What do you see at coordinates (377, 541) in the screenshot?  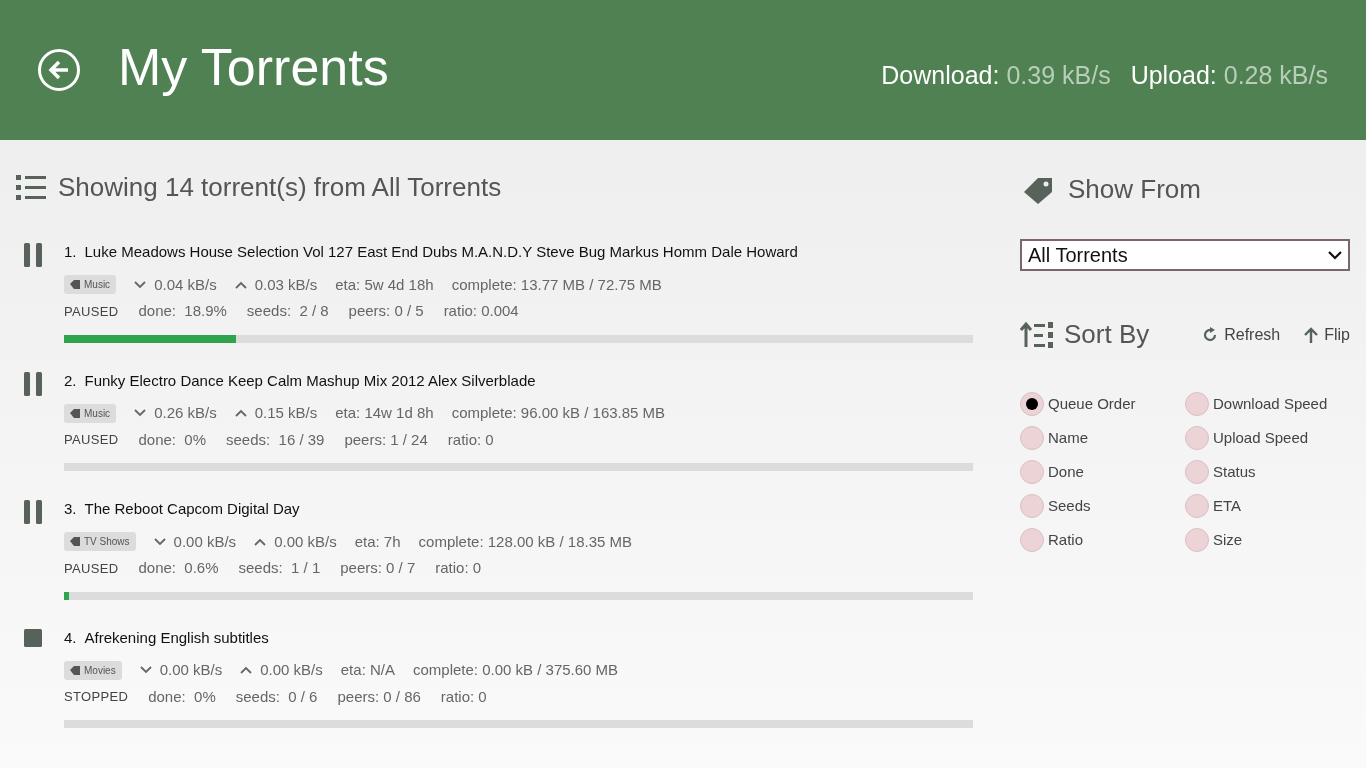 I see `eta-text: eta: 7h` at bounding box center [377, 541].